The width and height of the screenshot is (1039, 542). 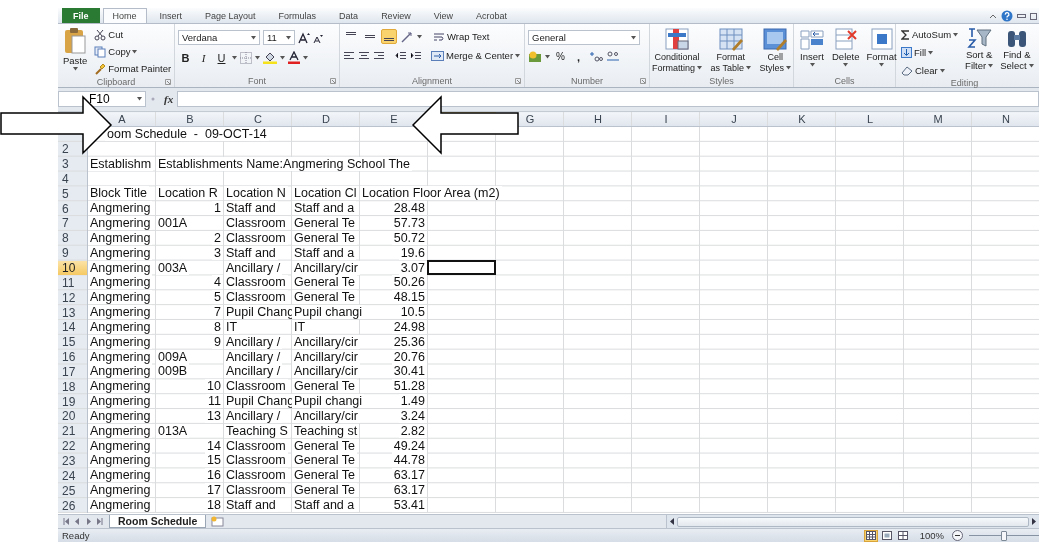 I want to click on ribbon-tab: Home, so click(x=124, y=15).